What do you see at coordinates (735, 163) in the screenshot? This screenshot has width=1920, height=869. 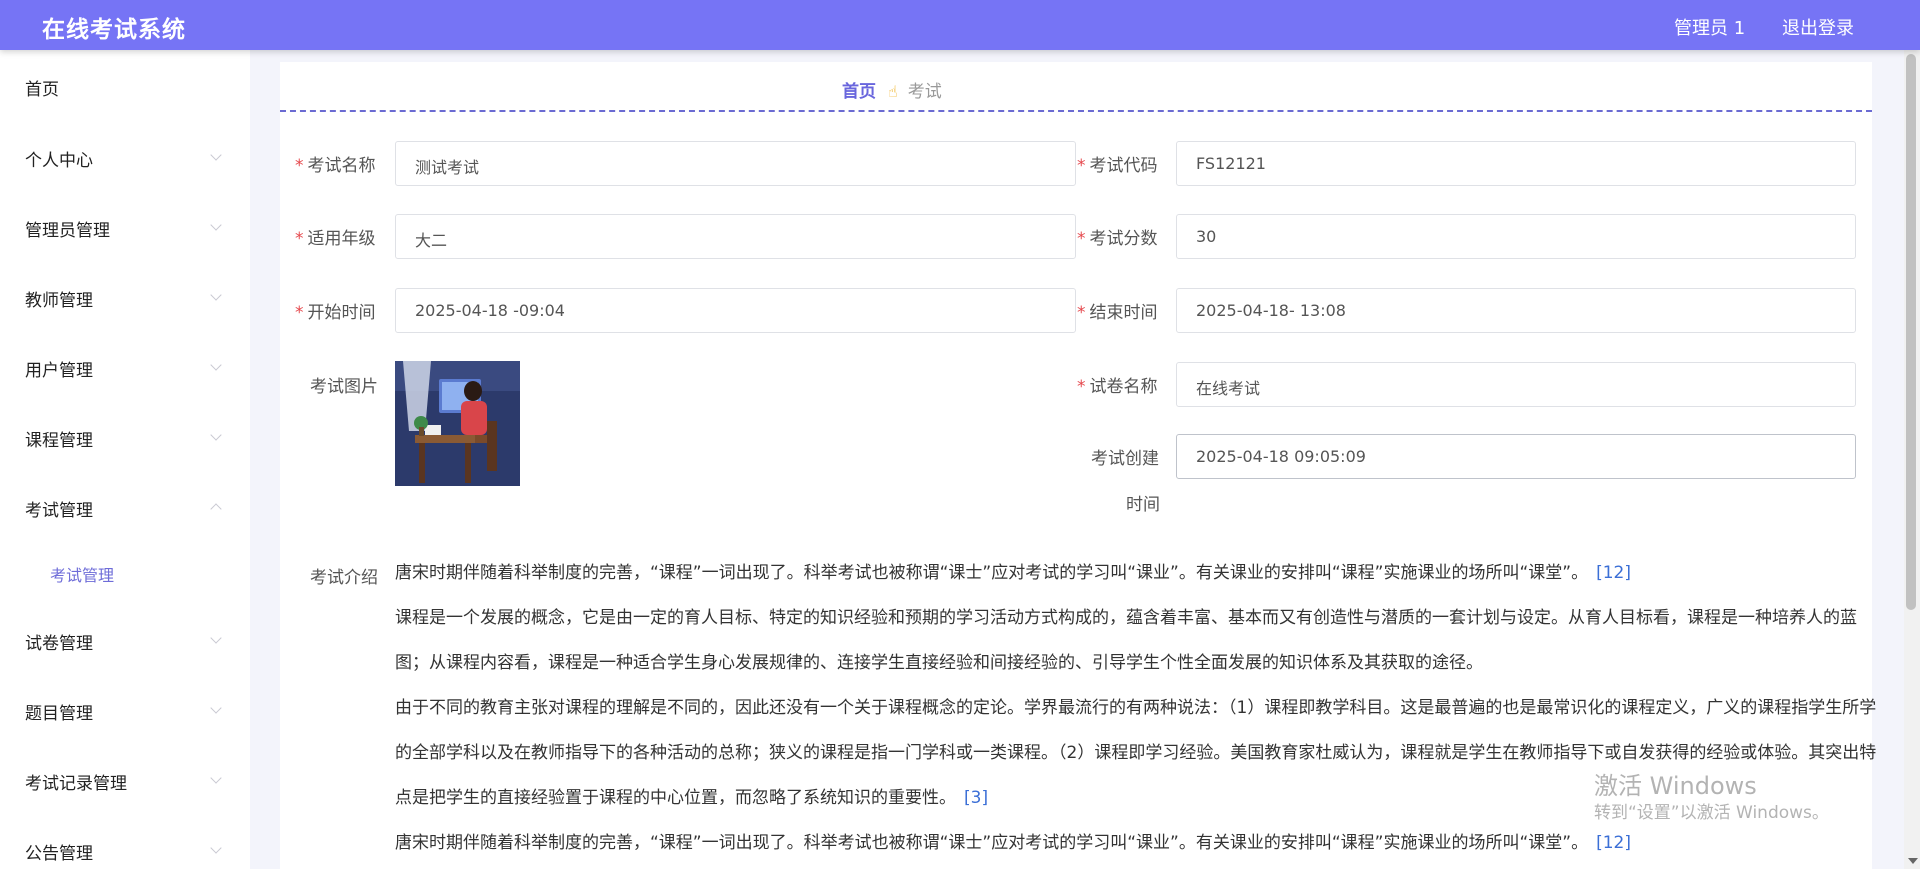 I see `exam-name-input: 测试考试` at bounding box center [735, 163].